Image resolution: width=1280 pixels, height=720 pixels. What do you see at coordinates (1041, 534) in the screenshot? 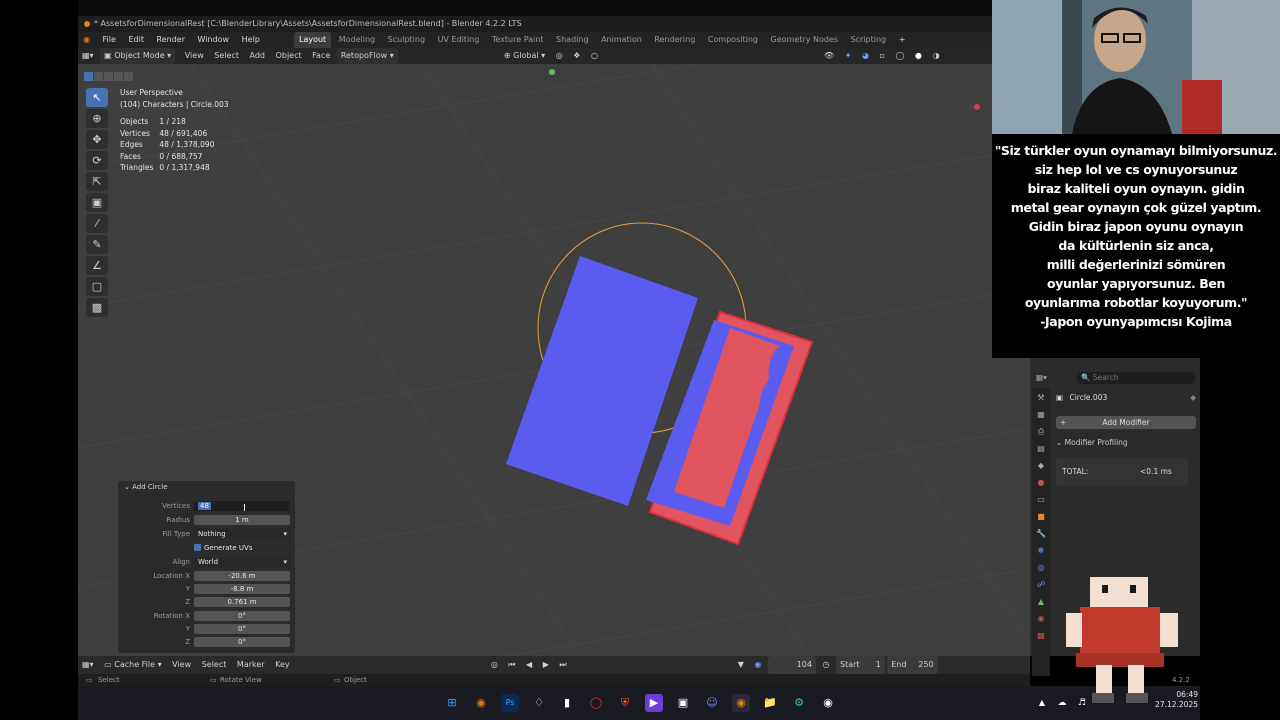
I see `modifier-tab-icon: 🔧` at bounding box center [1041, 534].